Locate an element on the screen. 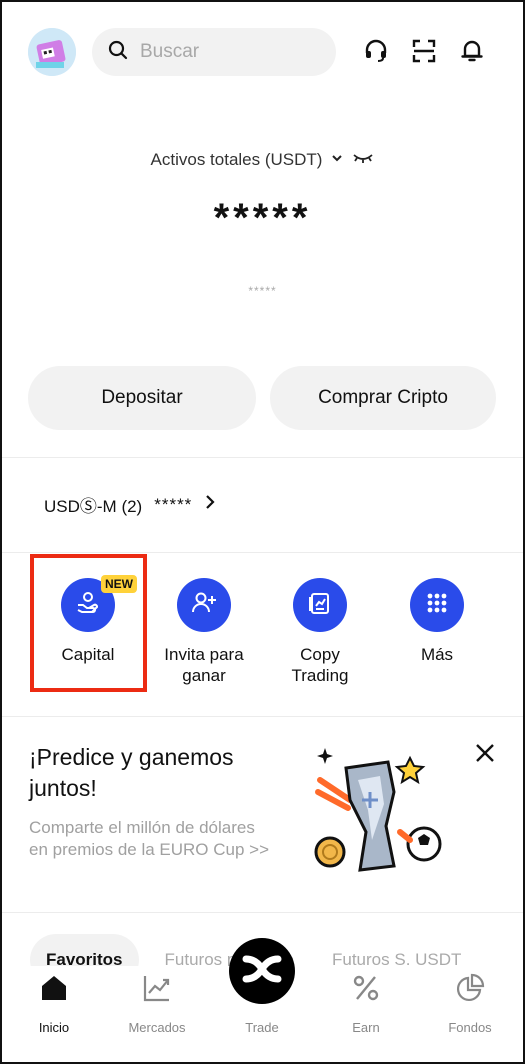 This screenshot has width=525, height=1064. shortcut-label: Más is located at coordinates (437, 654).